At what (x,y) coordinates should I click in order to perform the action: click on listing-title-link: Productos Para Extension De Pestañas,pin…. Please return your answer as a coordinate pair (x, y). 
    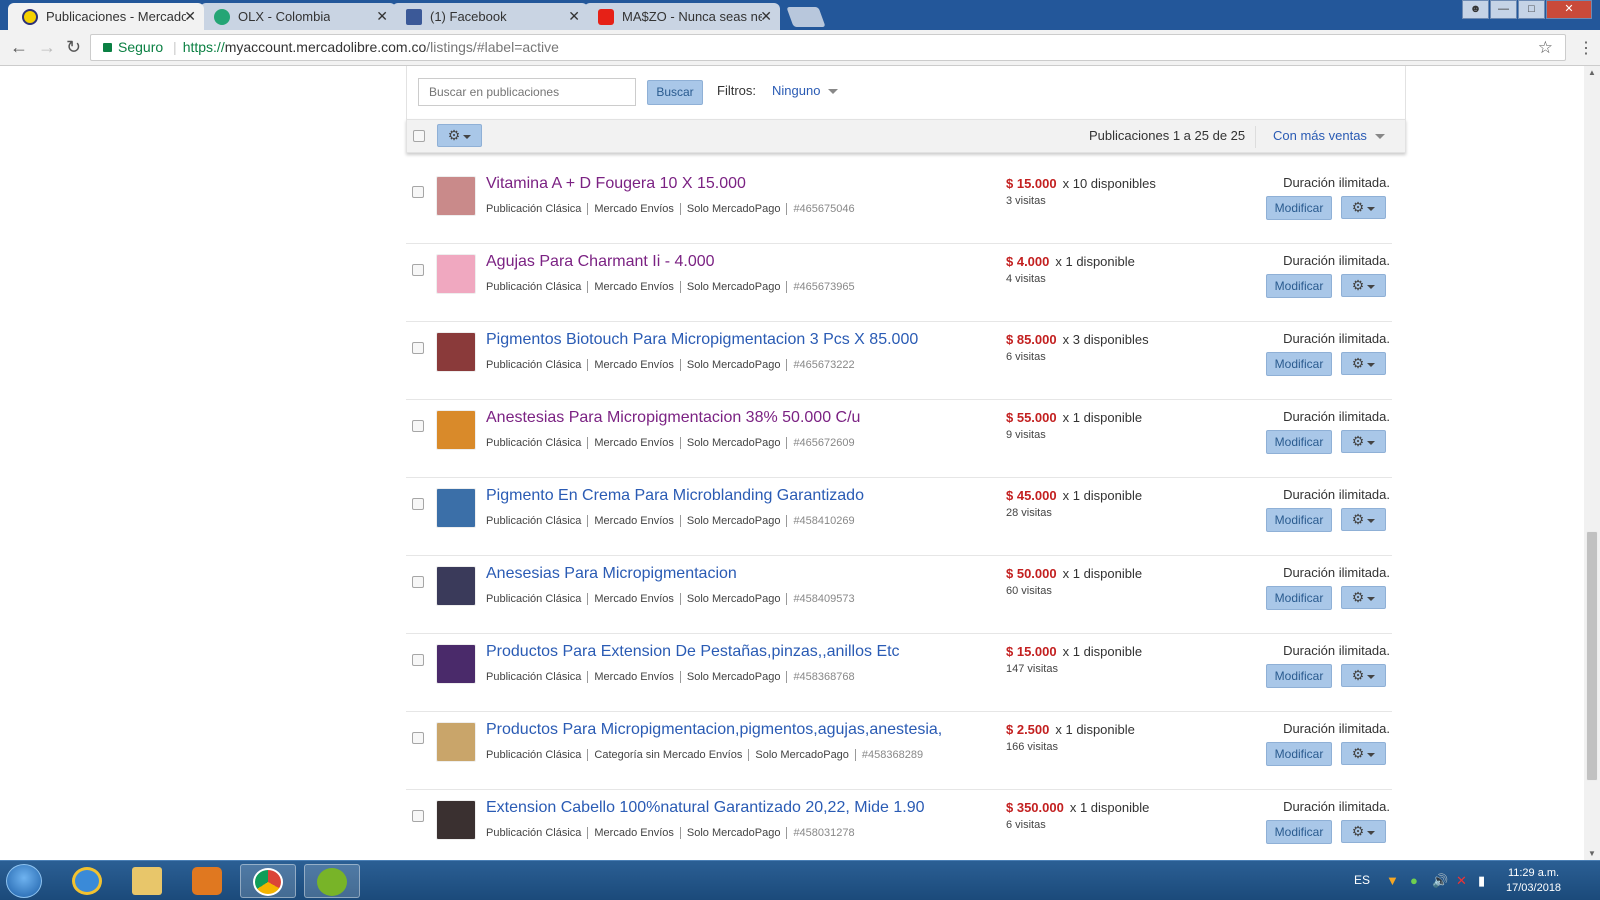
    Looking at the image, I should click on (693, 652).